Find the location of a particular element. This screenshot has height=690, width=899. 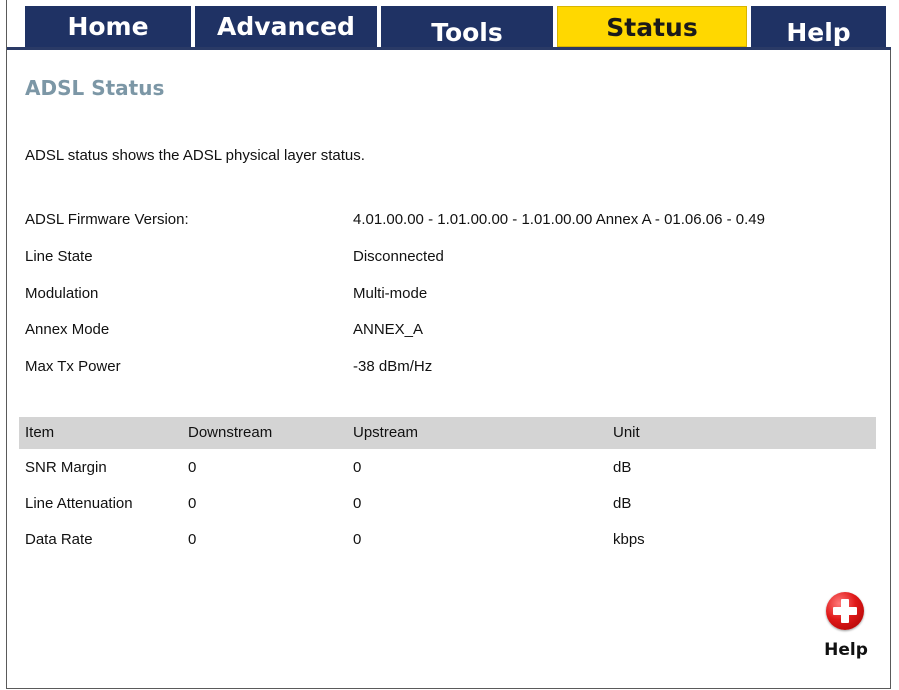

column-header-downstream: Downstream is located at coordinates (230, 432).